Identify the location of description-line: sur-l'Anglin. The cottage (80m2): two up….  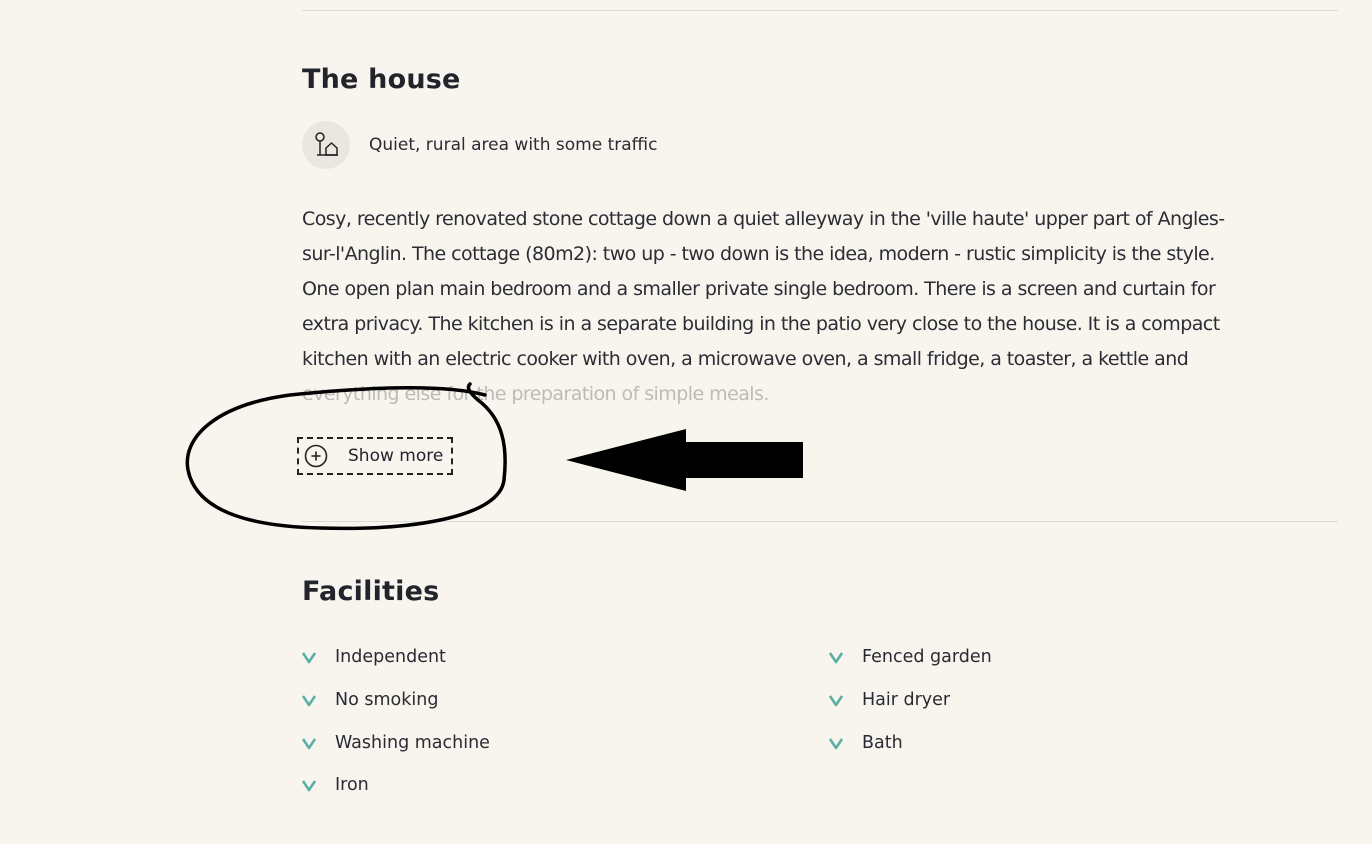
(758, 254).